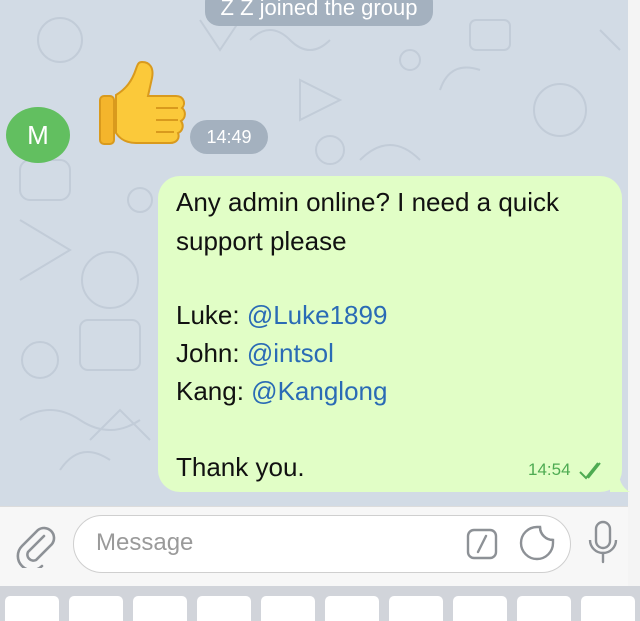 This screenshot has width=640, height=621. Describe the element at coordinates (240, 467) in the screenshot. I see `message-closing: Thank you.` at that location.